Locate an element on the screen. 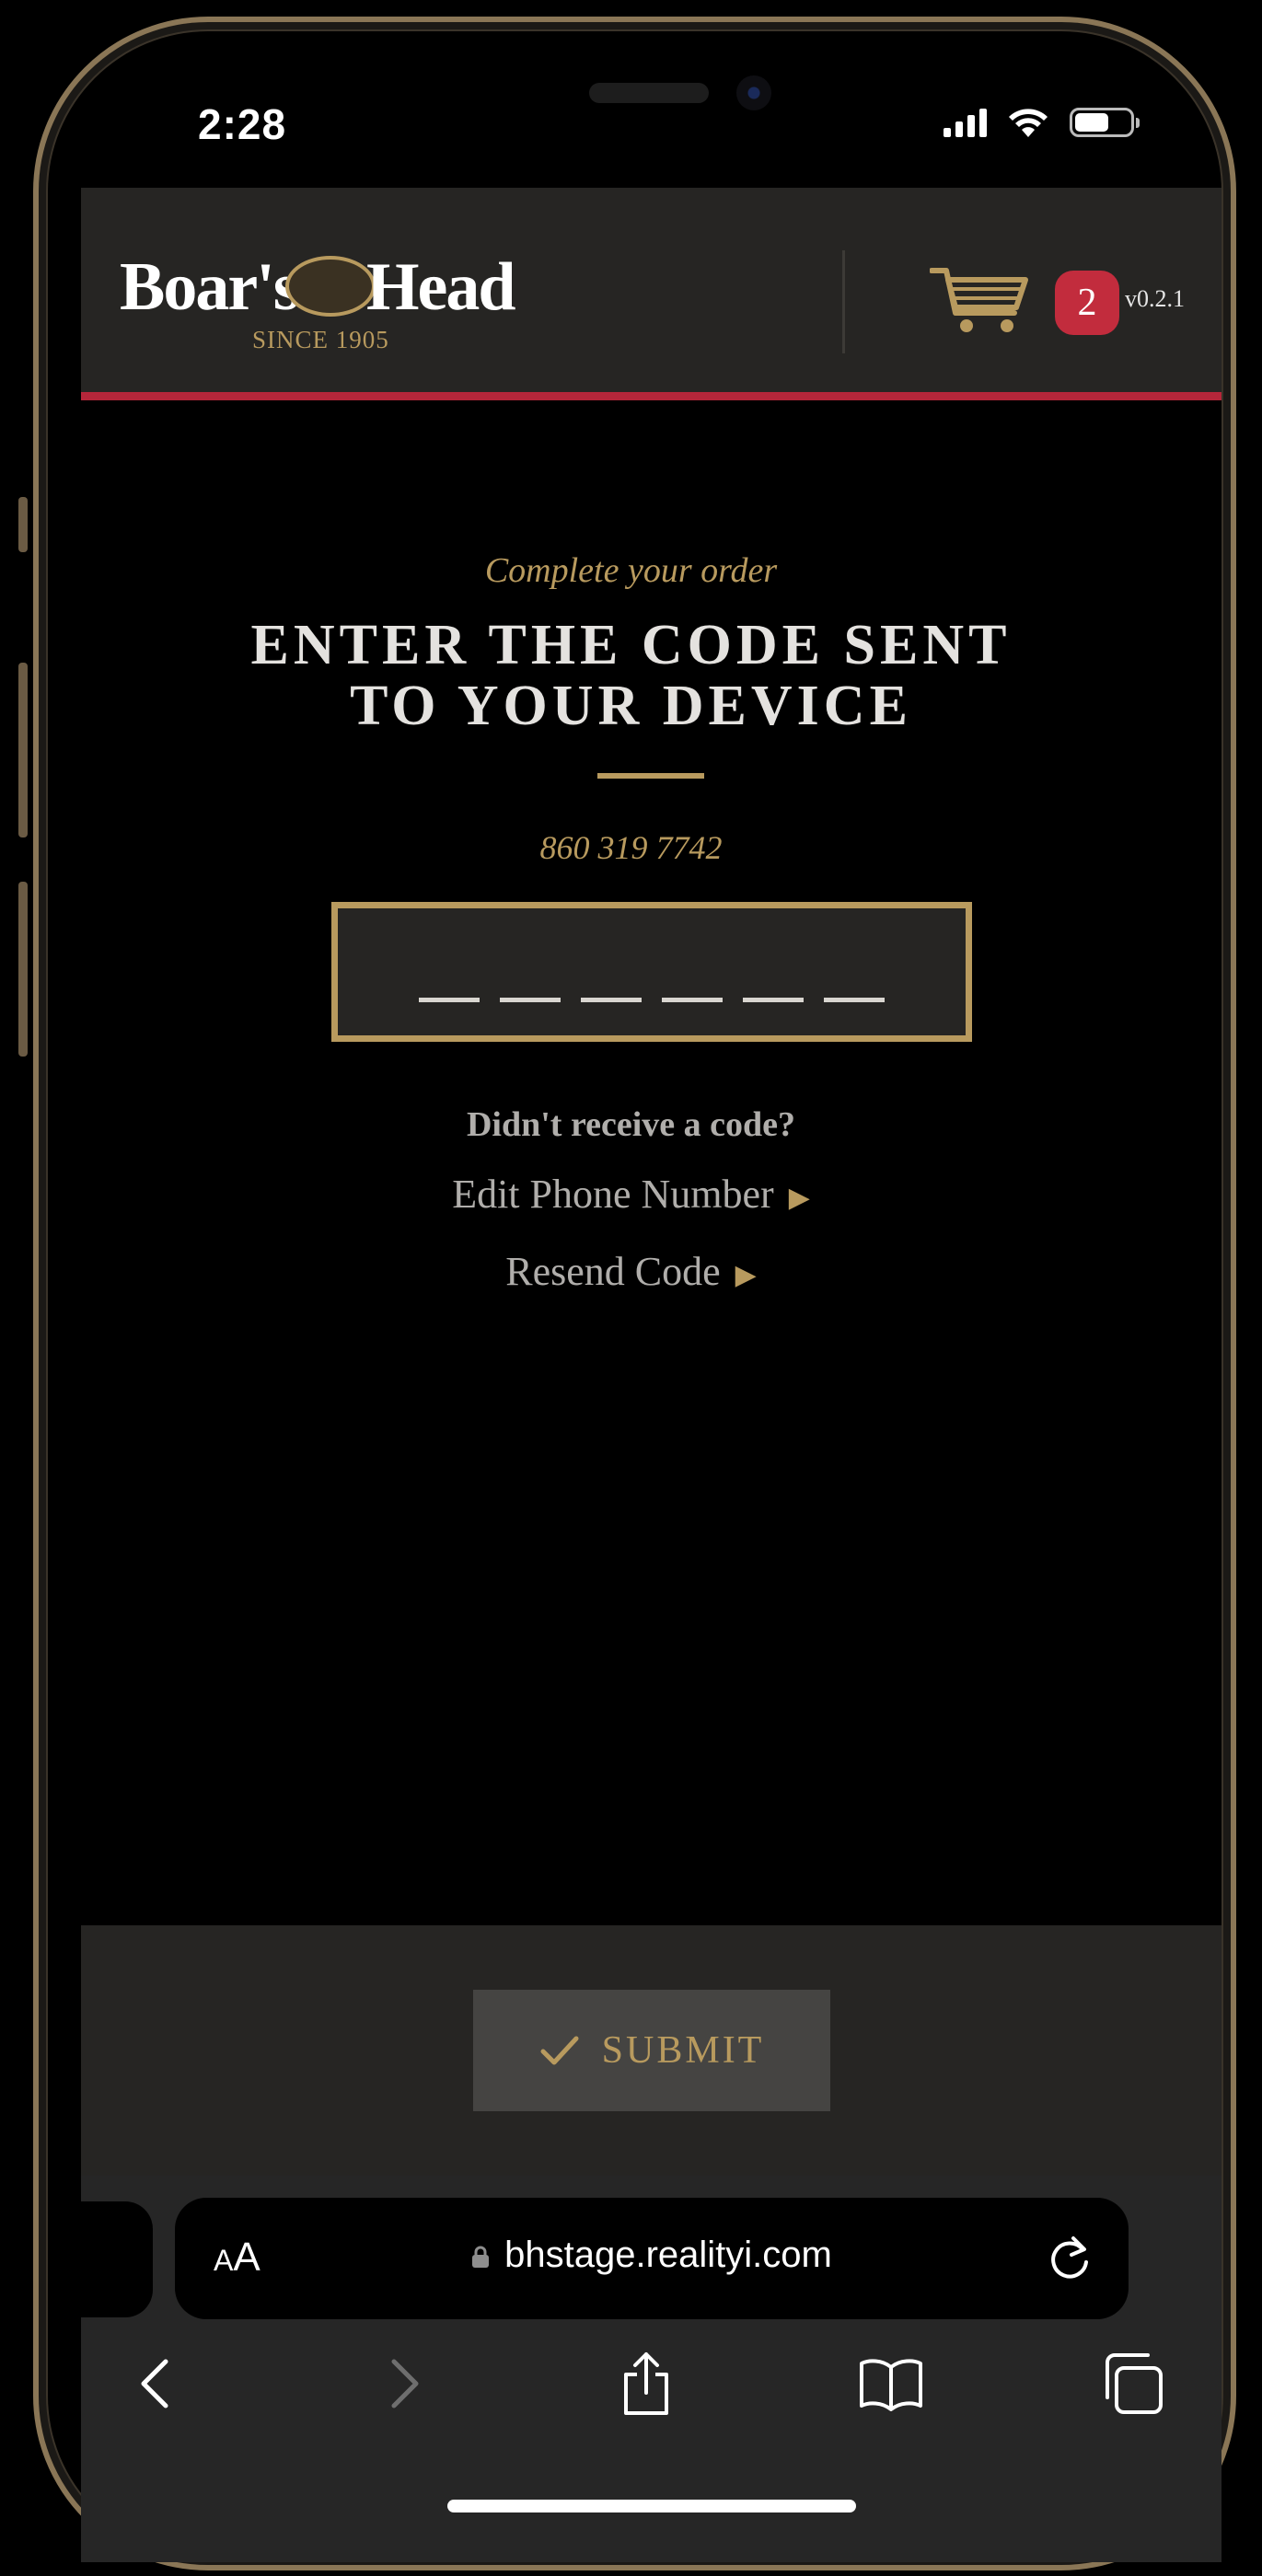  bookmarks-icon is located at coordinates (891, 2385).